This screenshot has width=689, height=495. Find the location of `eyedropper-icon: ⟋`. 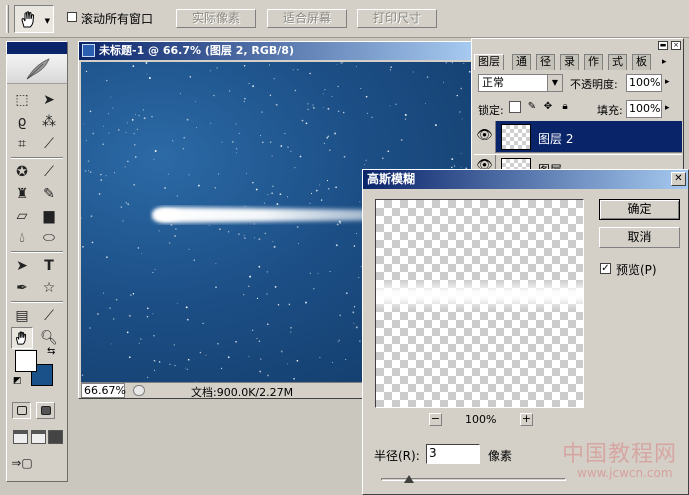

eyedropper-icon: ⟋ is located at coordinates (49, 316).